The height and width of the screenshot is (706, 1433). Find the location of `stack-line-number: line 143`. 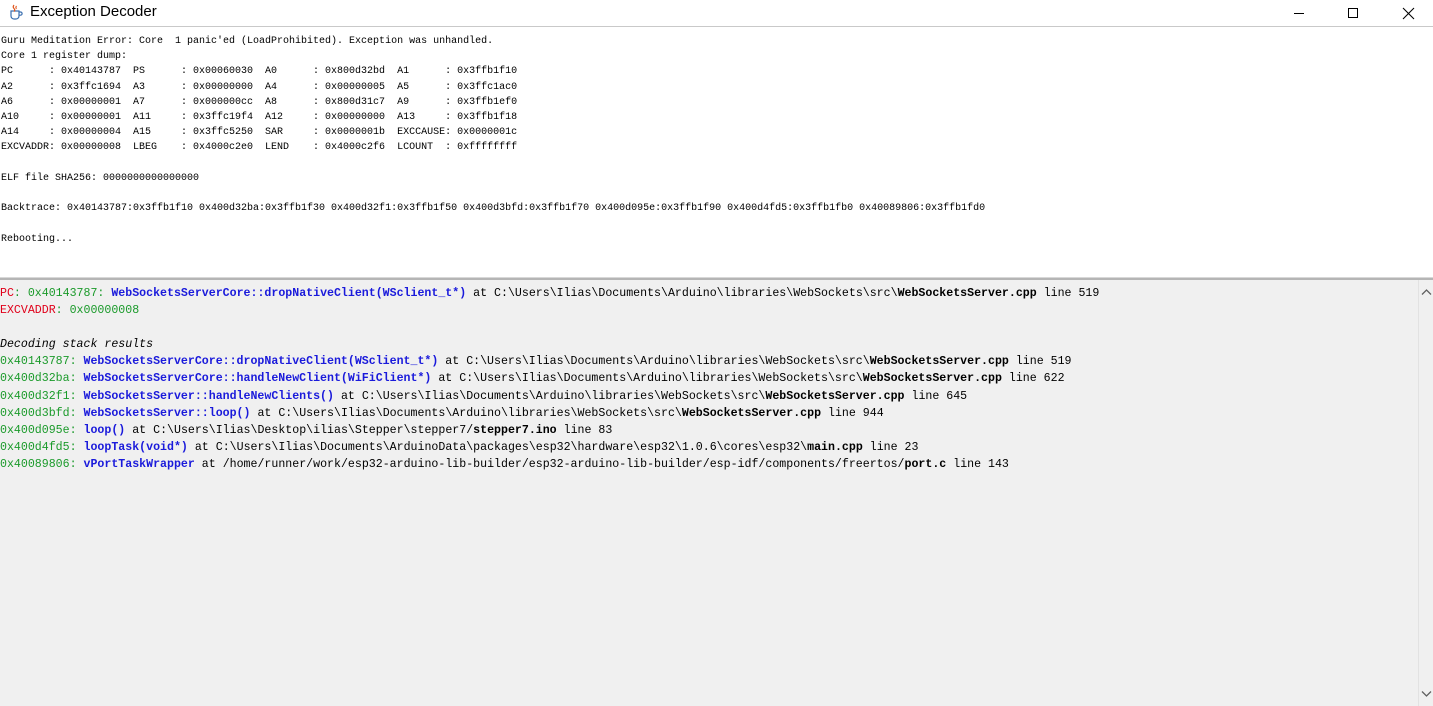

stack-line-number: line 143 is located at coordinates (981, 464).